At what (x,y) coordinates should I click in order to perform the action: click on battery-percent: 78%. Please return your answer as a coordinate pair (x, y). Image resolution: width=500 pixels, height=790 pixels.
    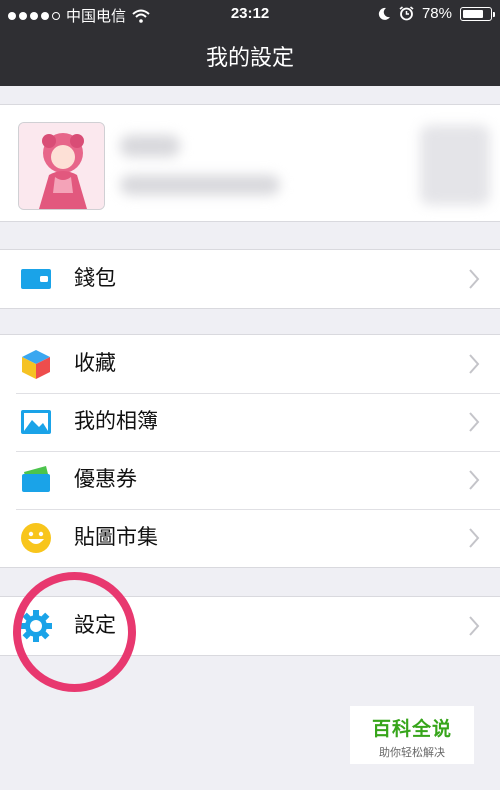
    Looking at the image, I should click on (436, 13).